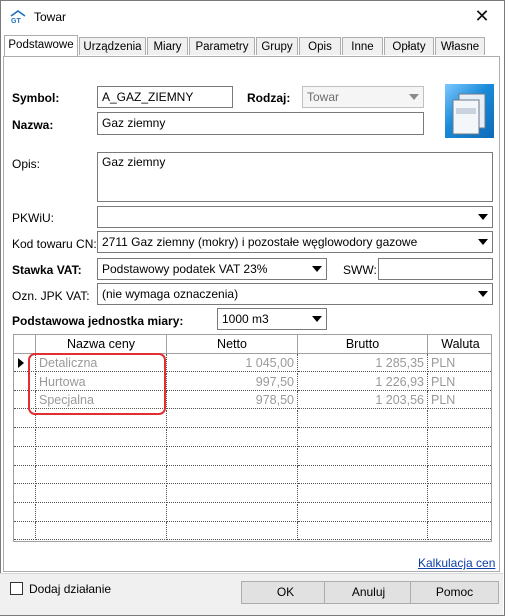  I want to click on unit-label: Podstawowa jednostka miary:, so click(98, 321).